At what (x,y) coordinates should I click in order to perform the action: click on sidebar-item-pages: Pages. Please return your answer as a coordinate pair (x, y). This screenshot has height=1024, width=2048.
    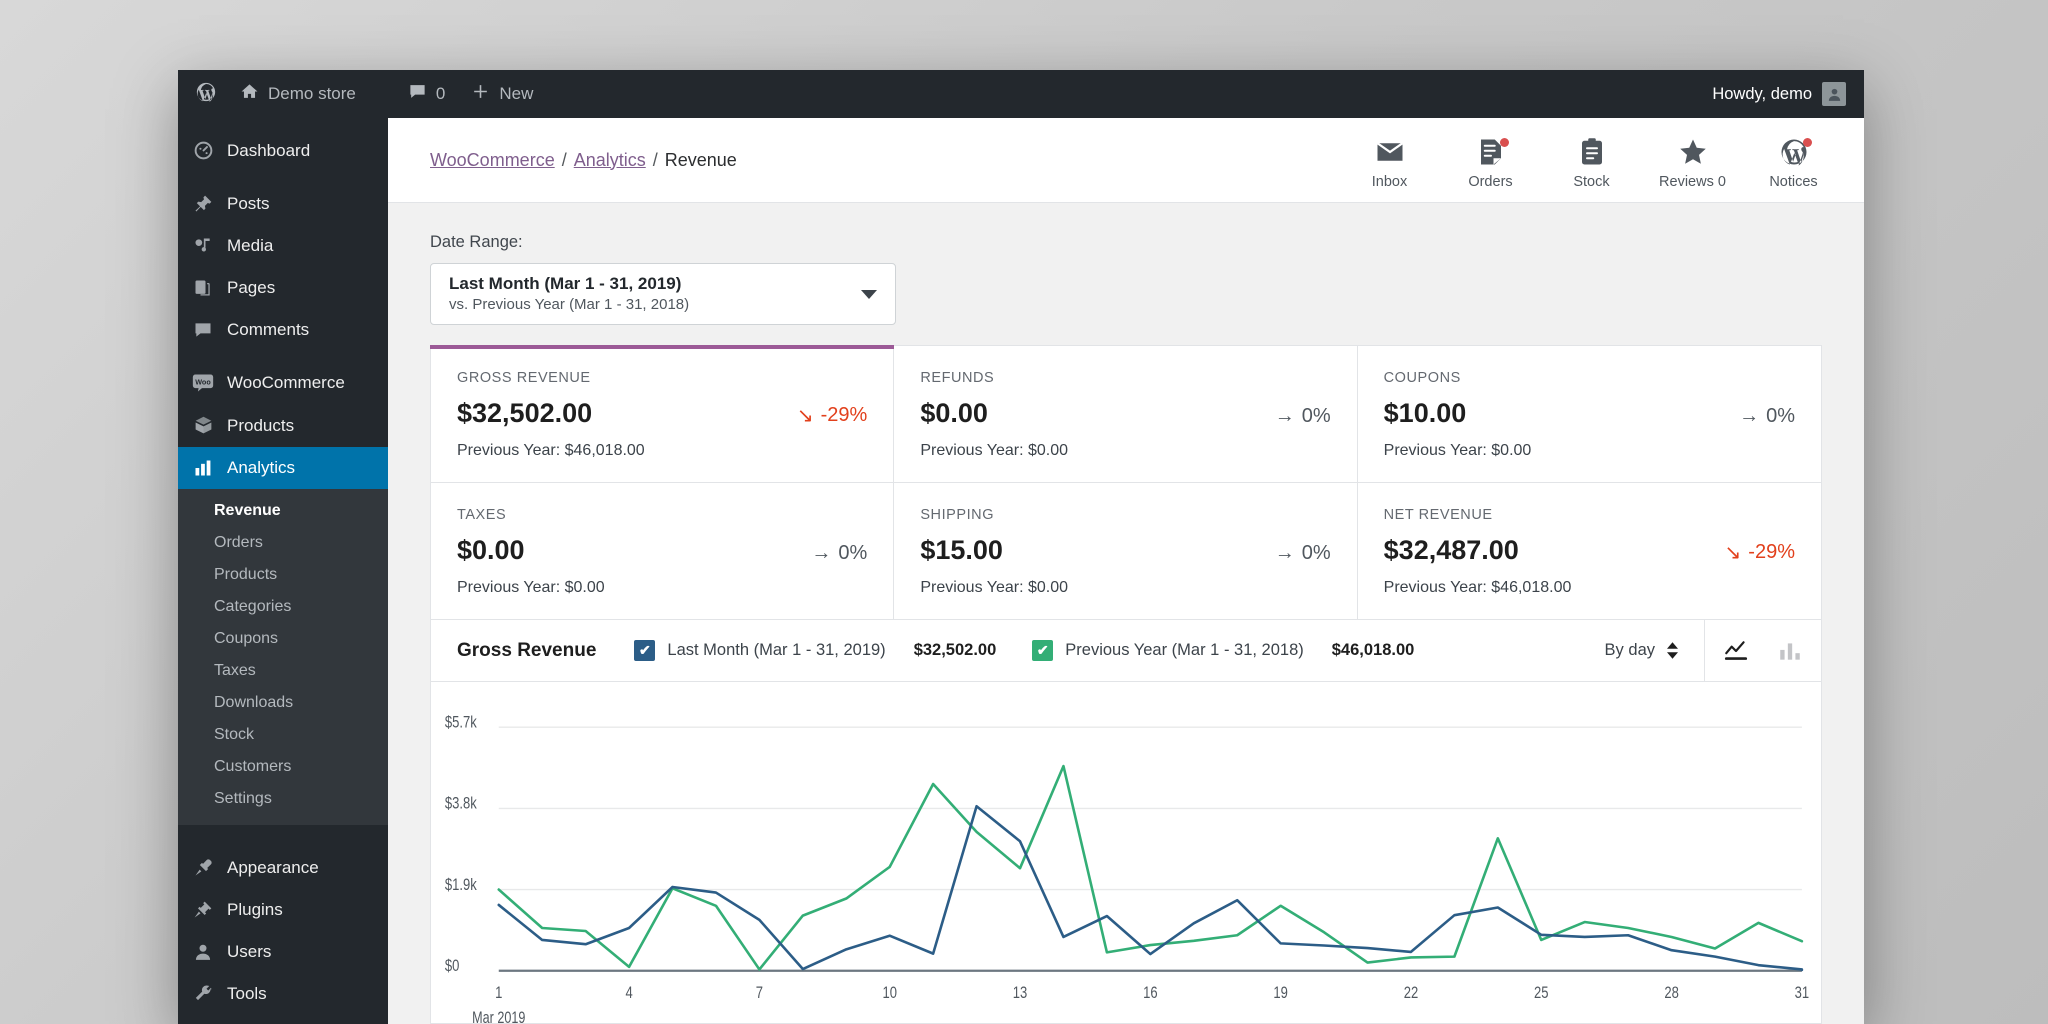
    Looking at the image, I should click on (283, 288).